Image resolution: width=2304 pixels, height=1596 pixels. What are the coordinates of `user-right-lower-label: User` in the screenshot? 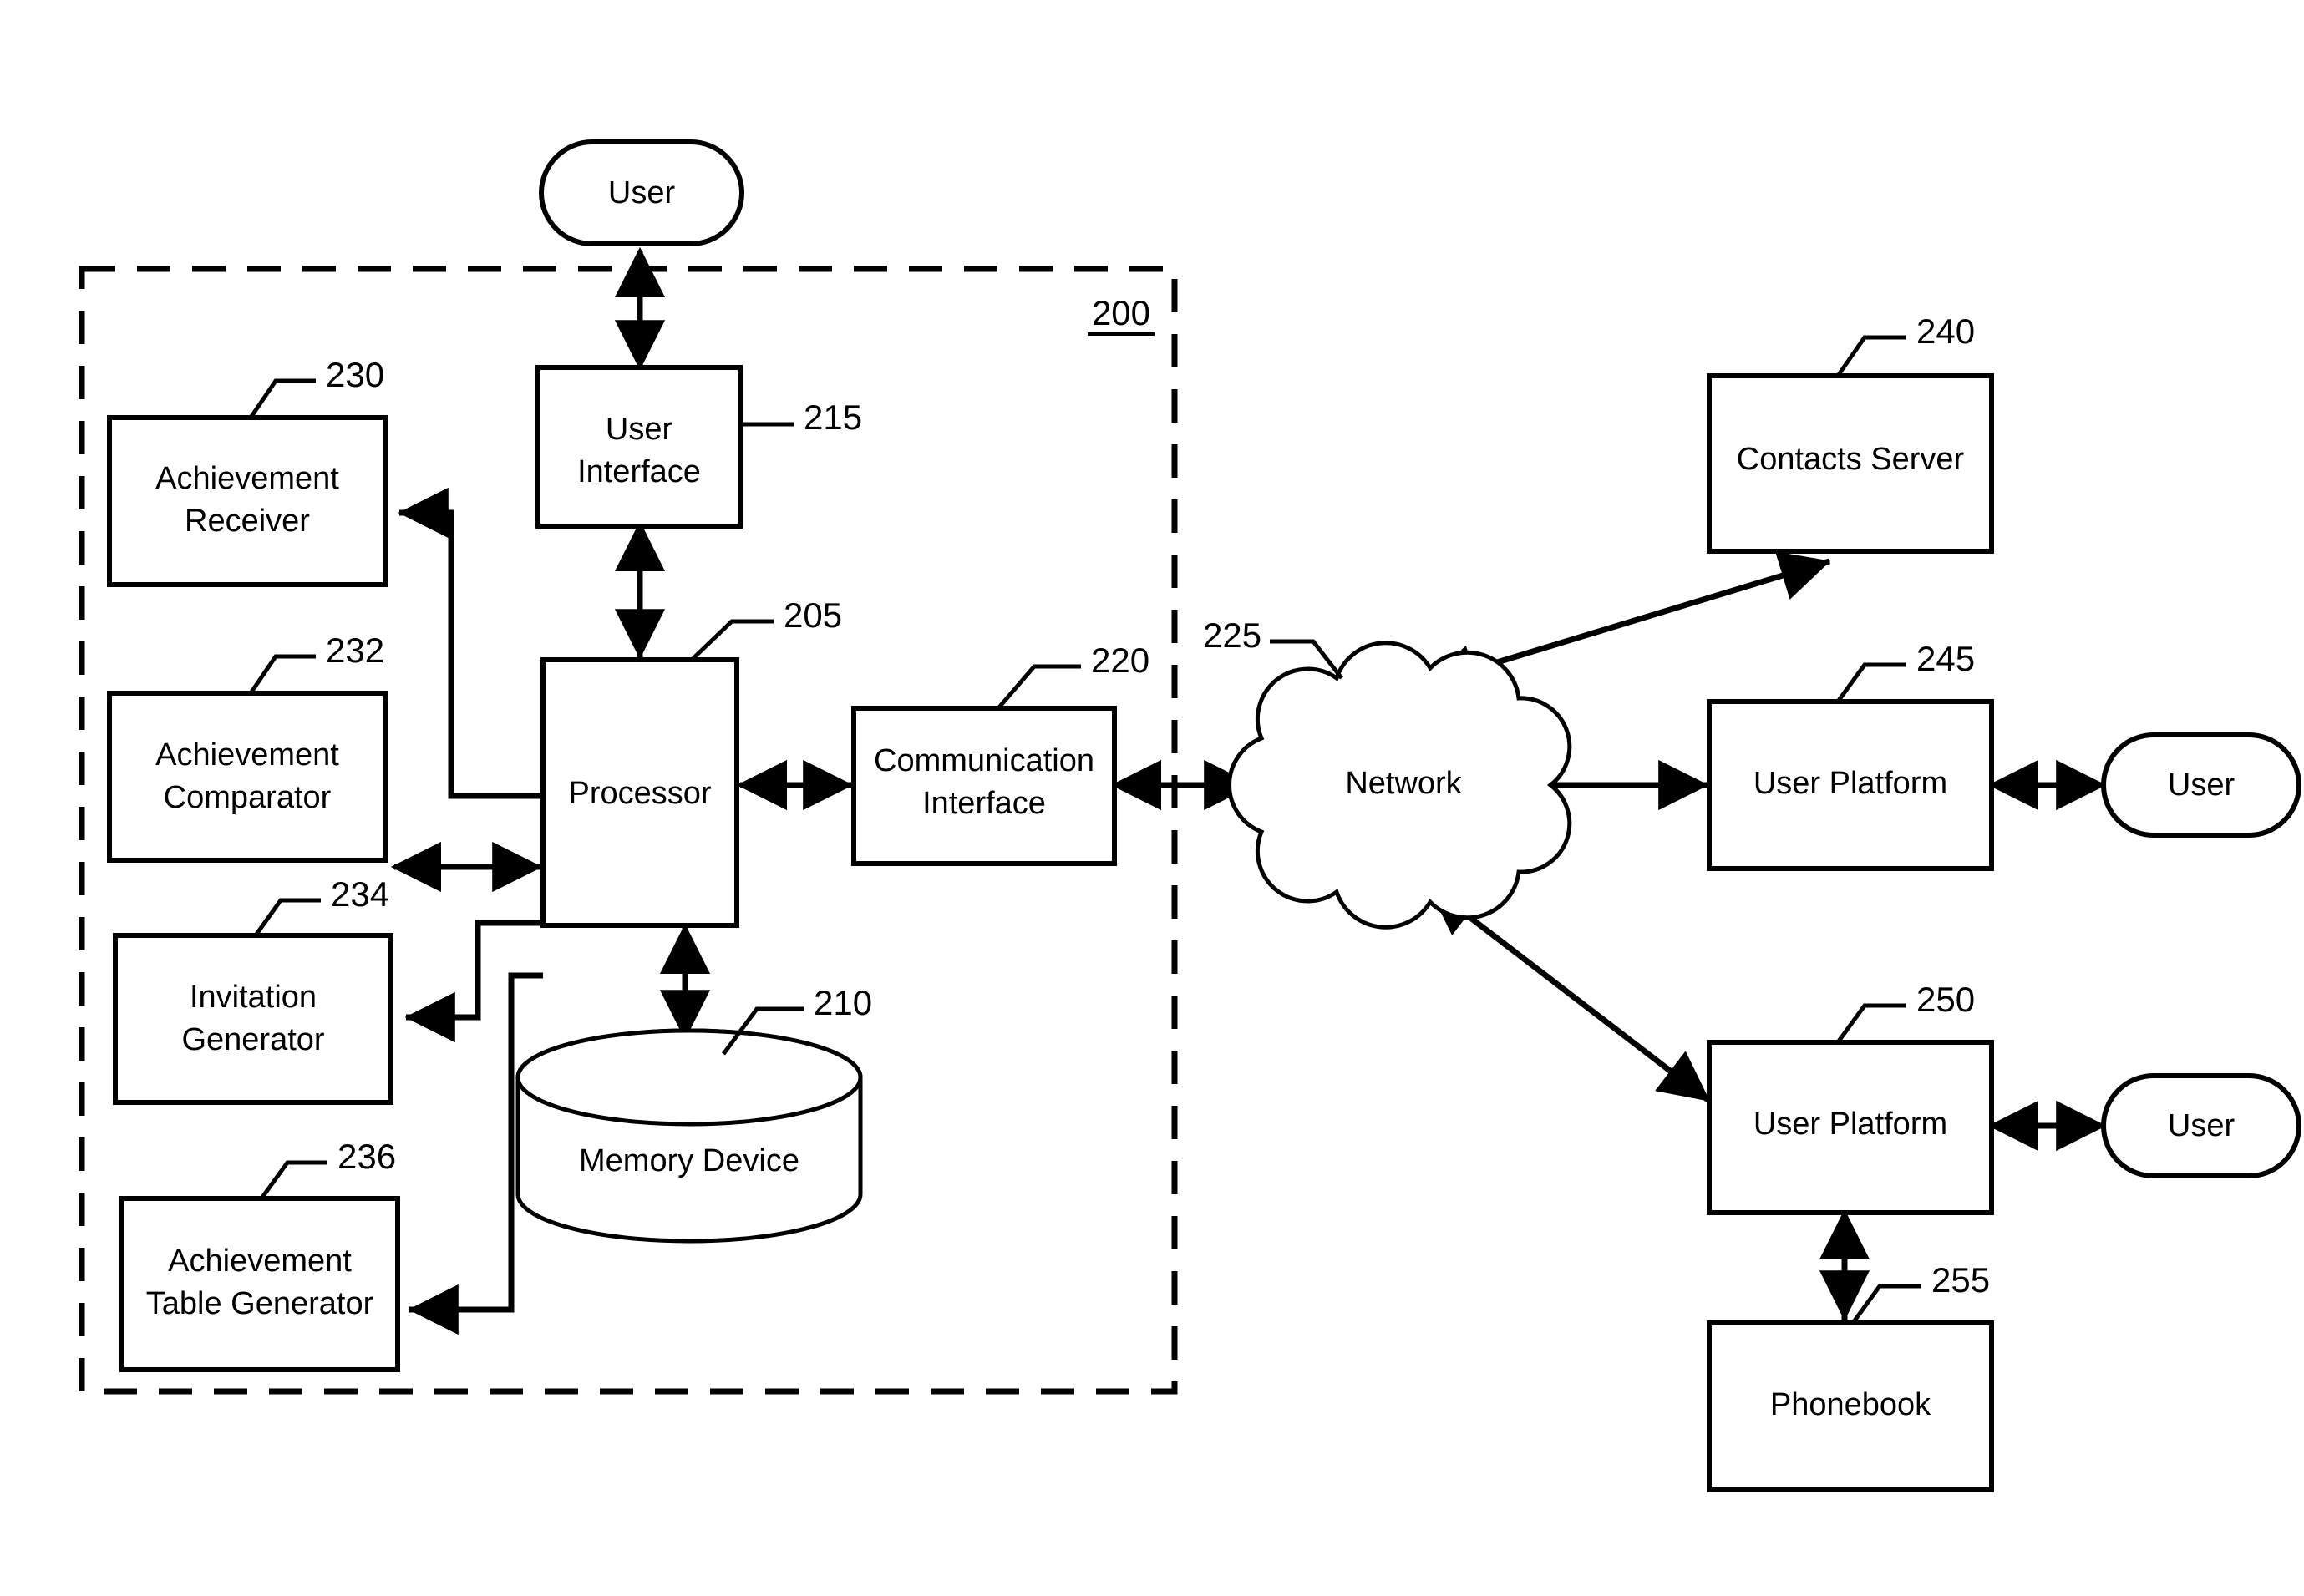 It's located at (2201, 1125).